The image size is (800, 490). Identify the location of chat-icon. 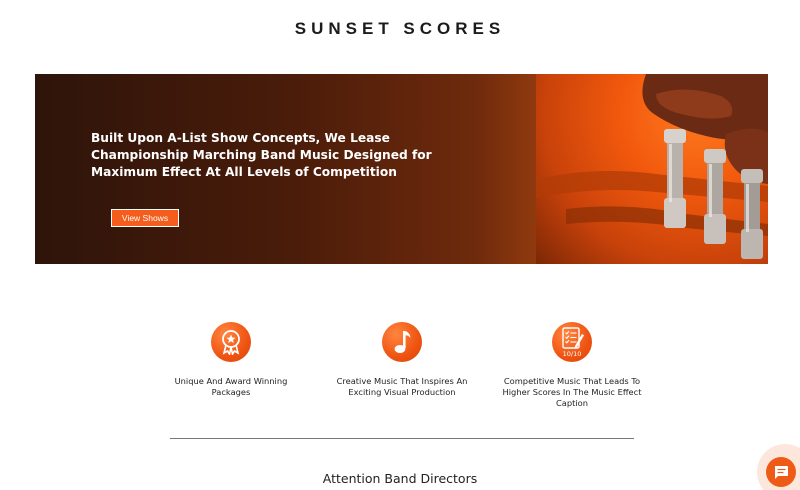
(781, 472).